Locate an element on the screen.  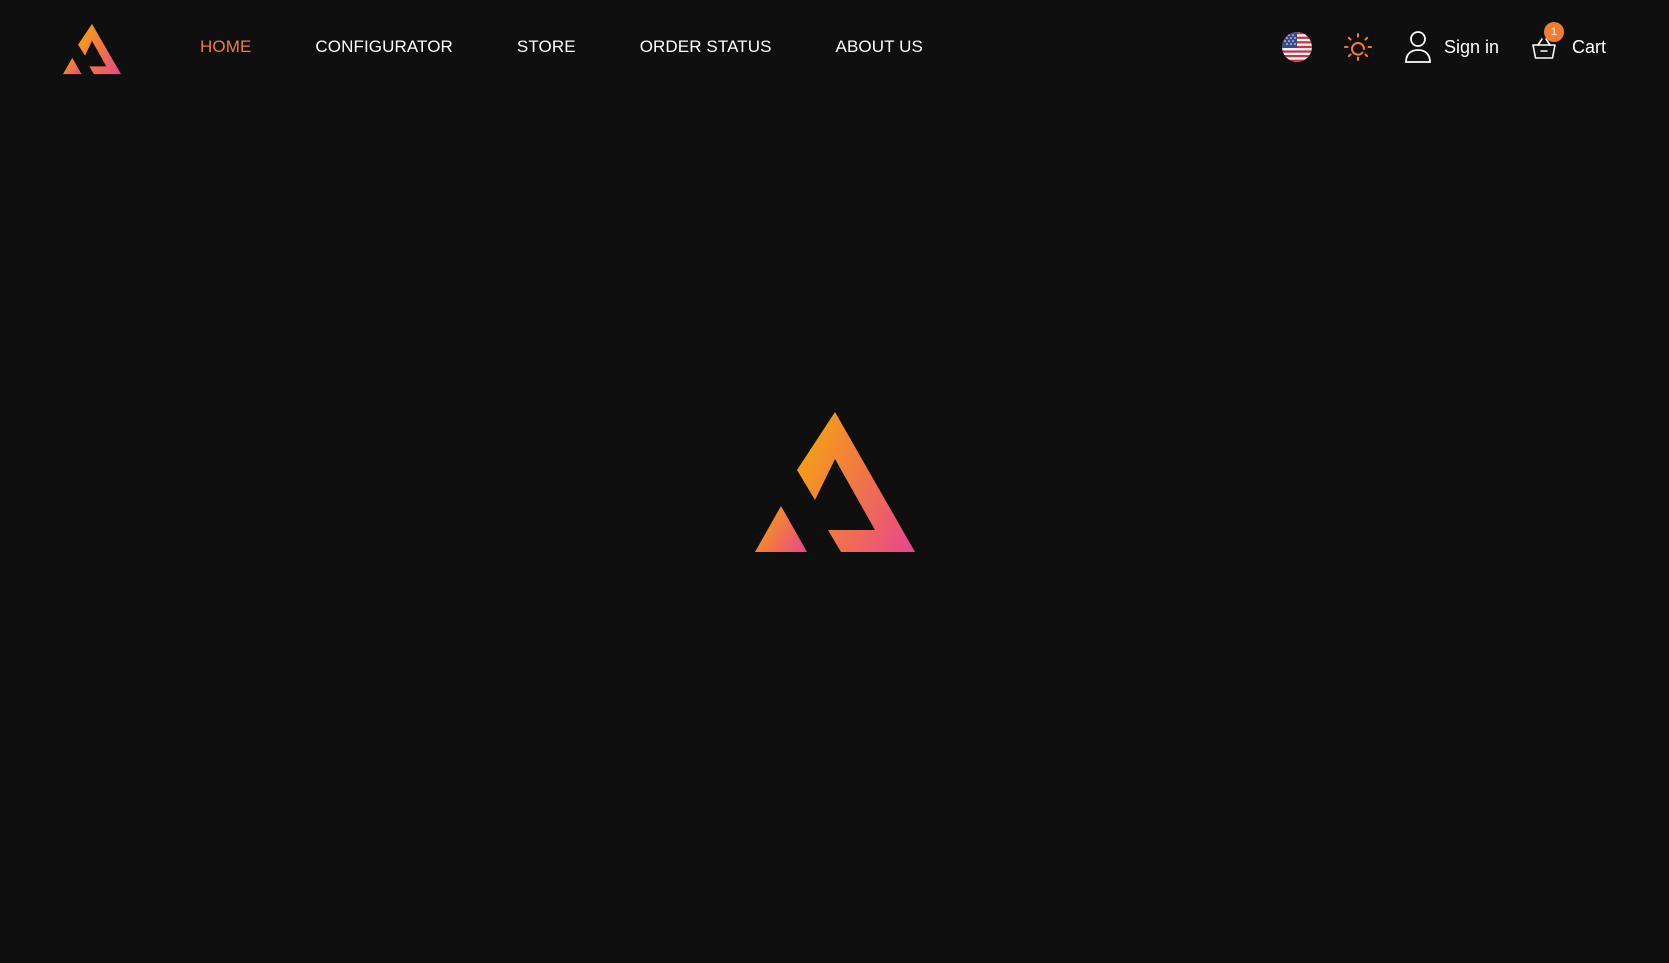
brand-logo-icon is located at coordinates (92, 49).